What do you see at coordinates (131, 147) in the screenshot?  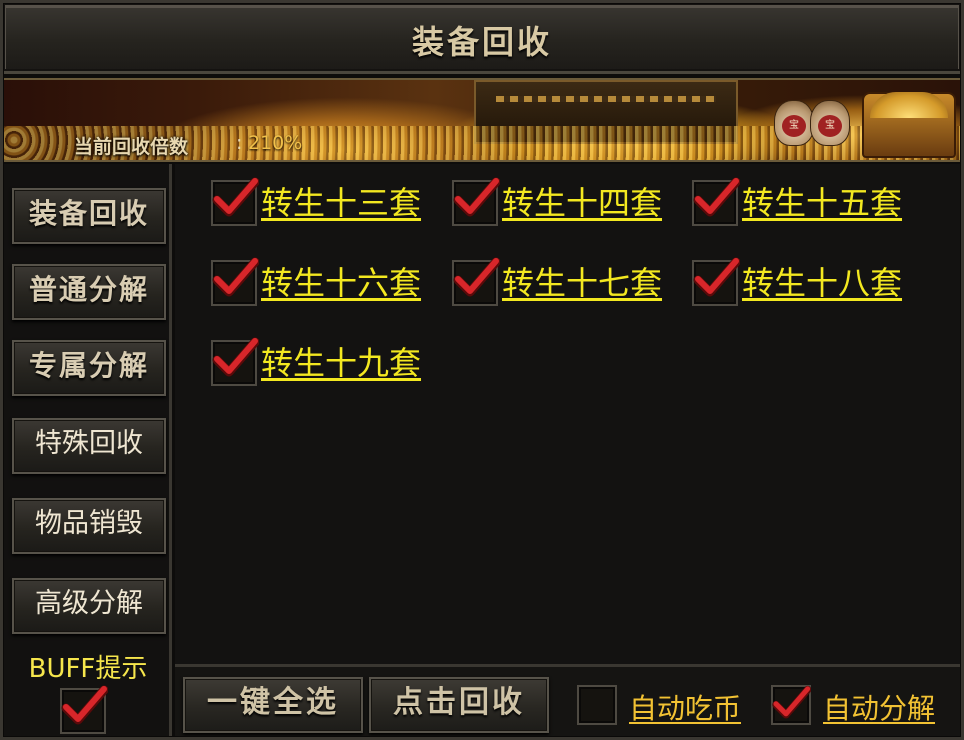 I see `recycle-rate-label: 当前回收倍数` at bounding box center [131, 147].